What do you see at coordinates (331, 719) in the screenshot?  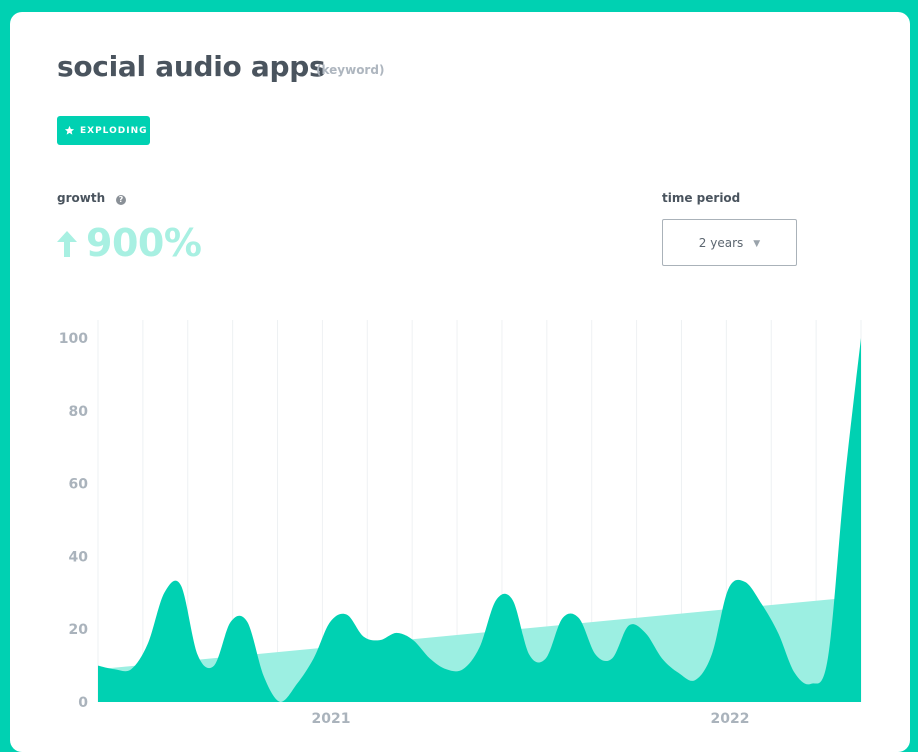 I see `x-tick-label: 2021` at bounding box center [331, 719].